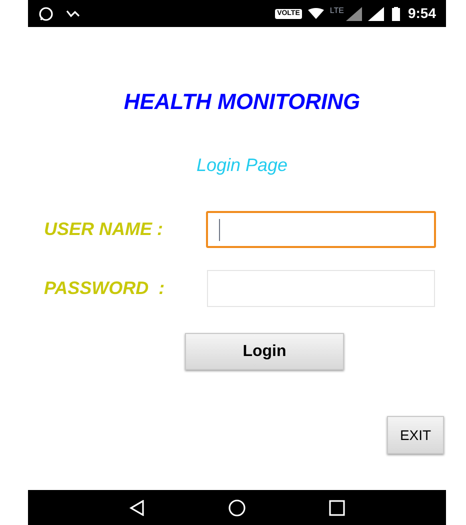  What do you see at coordinates (264, 351) in the screenshot?
I see `login-button: Login` at bounding box center [264, 351].